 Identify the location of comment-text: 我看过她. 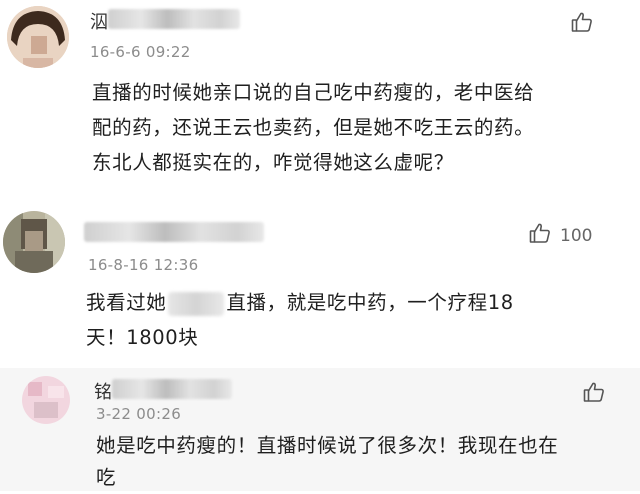
(126, 302).